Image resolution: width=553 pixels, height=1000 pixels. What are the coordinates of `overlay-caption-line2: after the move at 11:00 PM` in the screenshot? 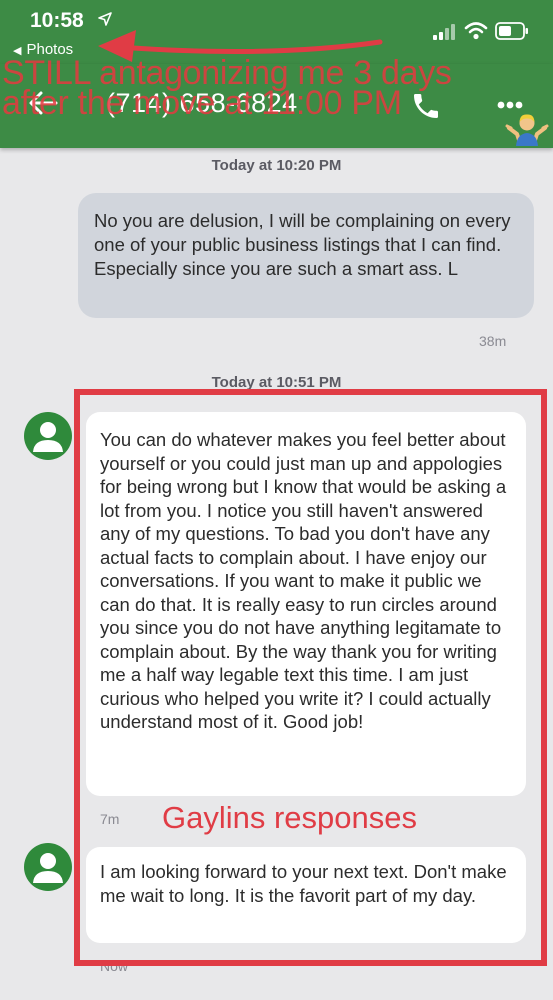 It's located at (202, 103).